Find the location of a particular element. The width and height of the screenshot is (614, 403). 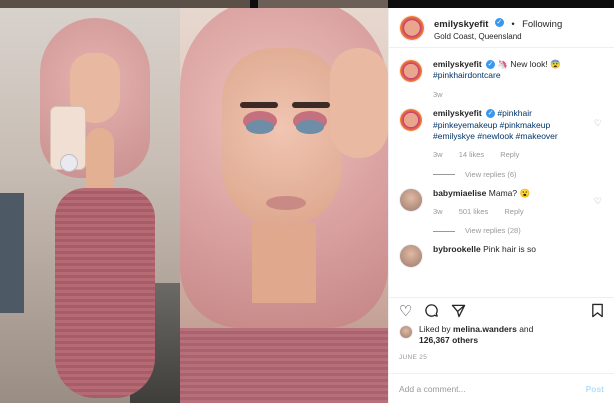

post-button: Post is located at coordinates (595, 389).